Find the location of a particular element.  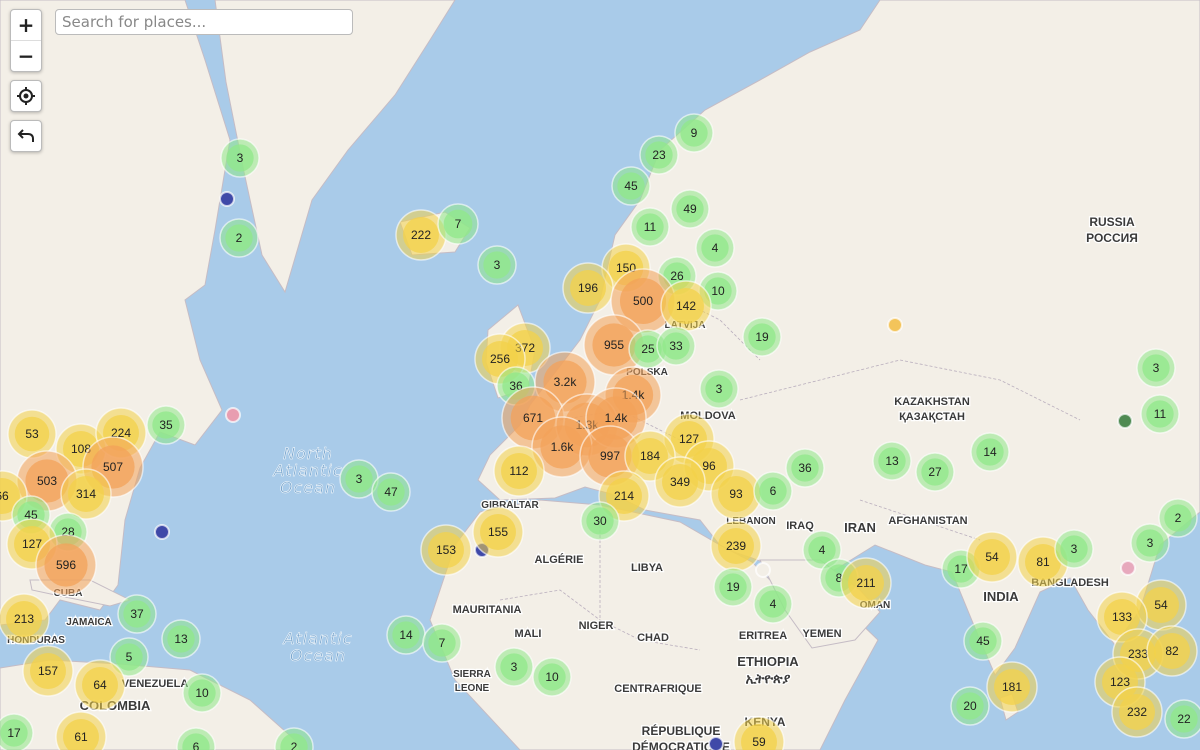

locate-button is located at coordinates (26, 96).